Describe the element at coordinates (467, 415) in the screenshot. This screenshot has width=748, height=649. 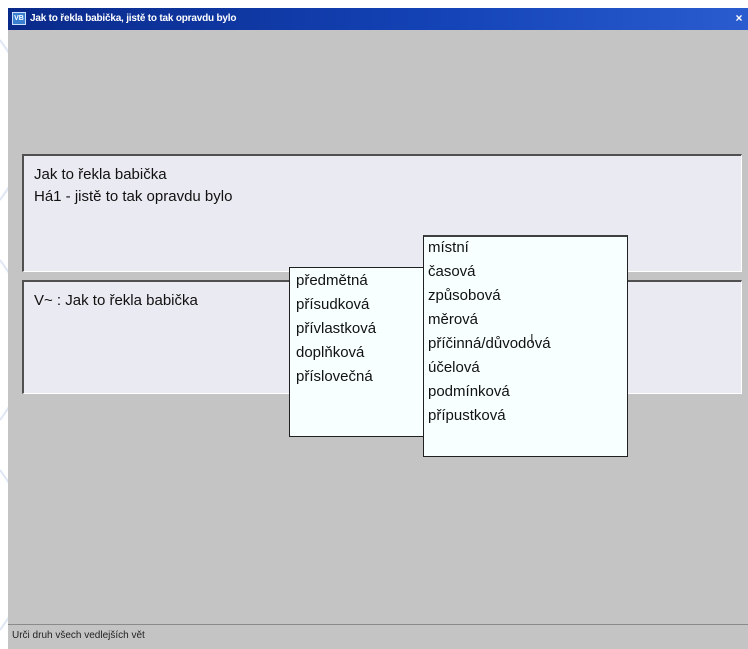
I see `list-item: přípustková` at that location.